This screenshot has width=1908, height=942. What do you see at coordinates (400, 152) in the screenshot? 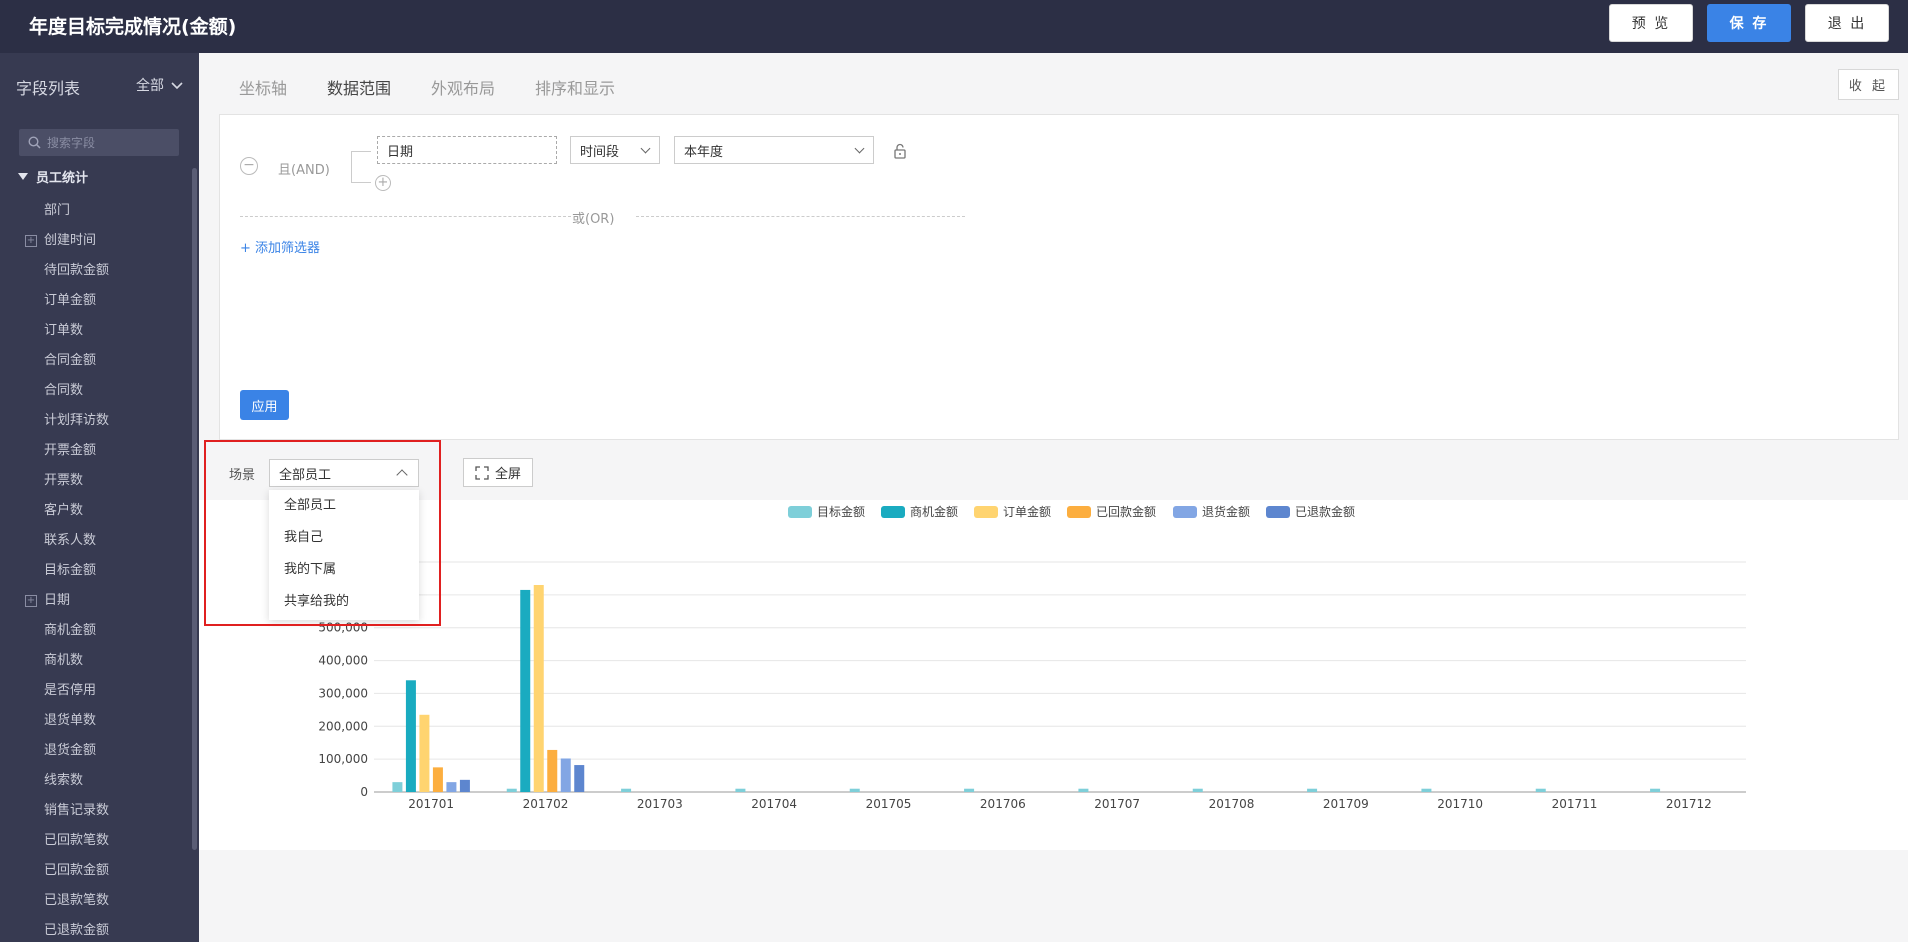
I see `filter-field-value: 日期` at bounding box center [400, 152].